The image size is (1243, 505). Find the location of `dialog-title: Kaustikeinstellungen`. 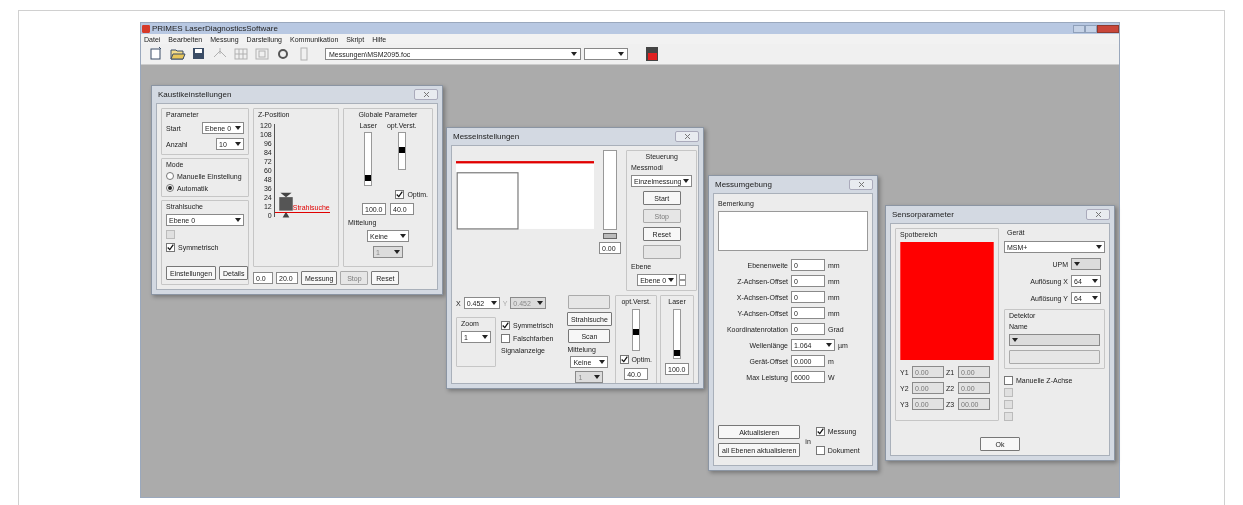

dialog-title: Kaustikeinstellungen is located at coordinates (194, 94).